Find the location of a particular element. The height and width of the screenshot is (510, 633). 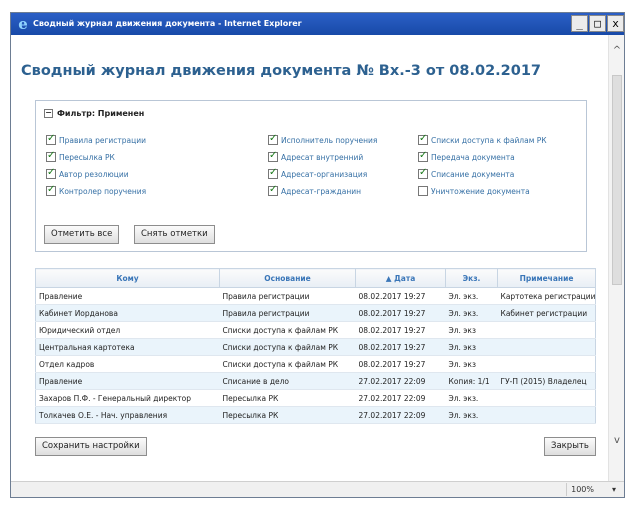

zoom-level: 100% is located at coordinates (582, 489).